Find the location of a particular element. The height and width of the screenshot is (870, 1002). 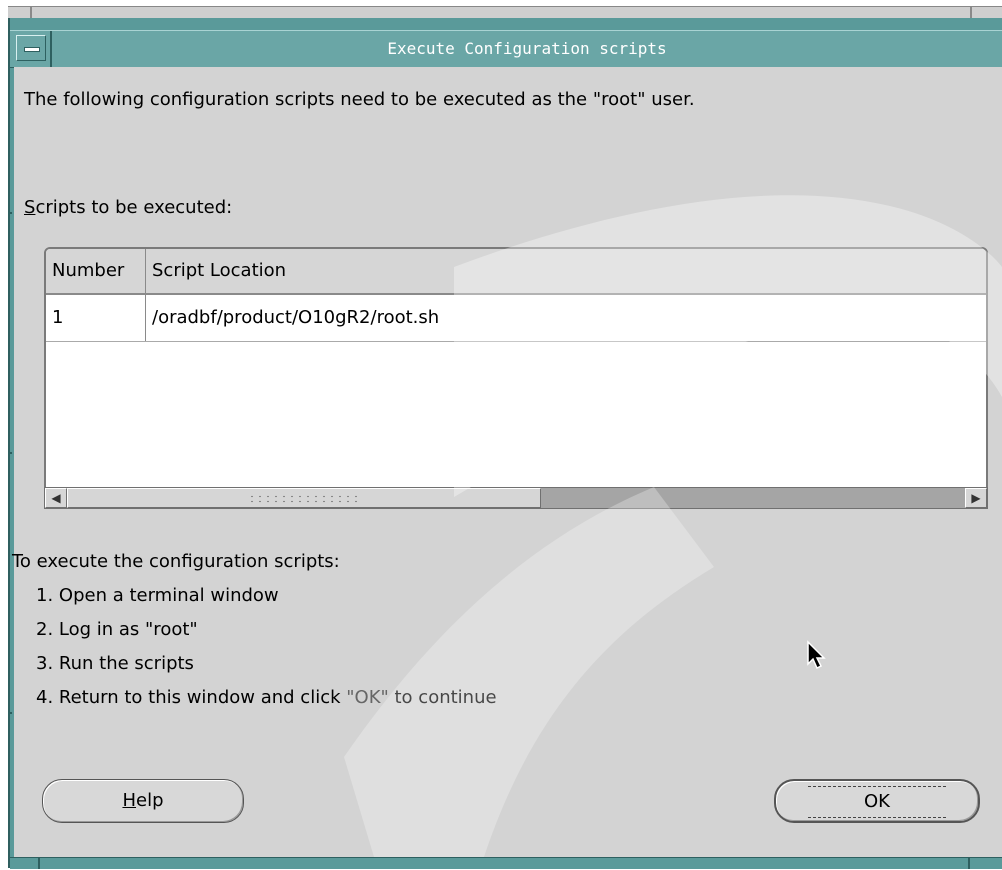

column-header-number: Number is located at coordinates (96, 271).